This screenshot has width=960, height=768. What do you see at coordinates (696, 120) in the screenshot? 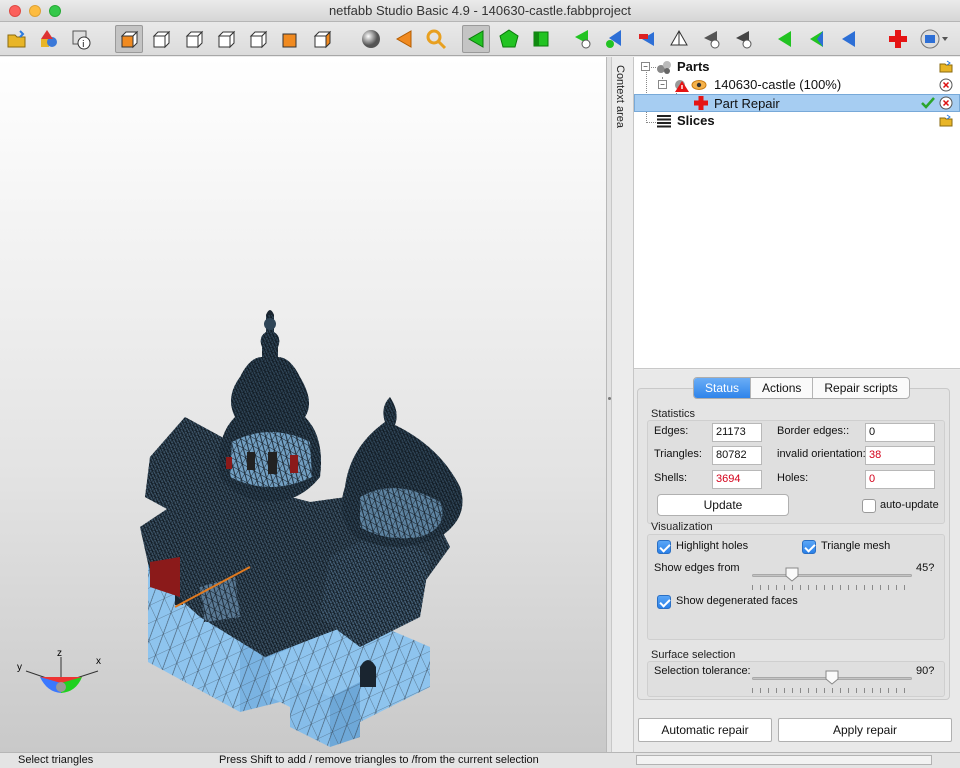
I see `slices-label: Slices` at bounding box center [696, 120].